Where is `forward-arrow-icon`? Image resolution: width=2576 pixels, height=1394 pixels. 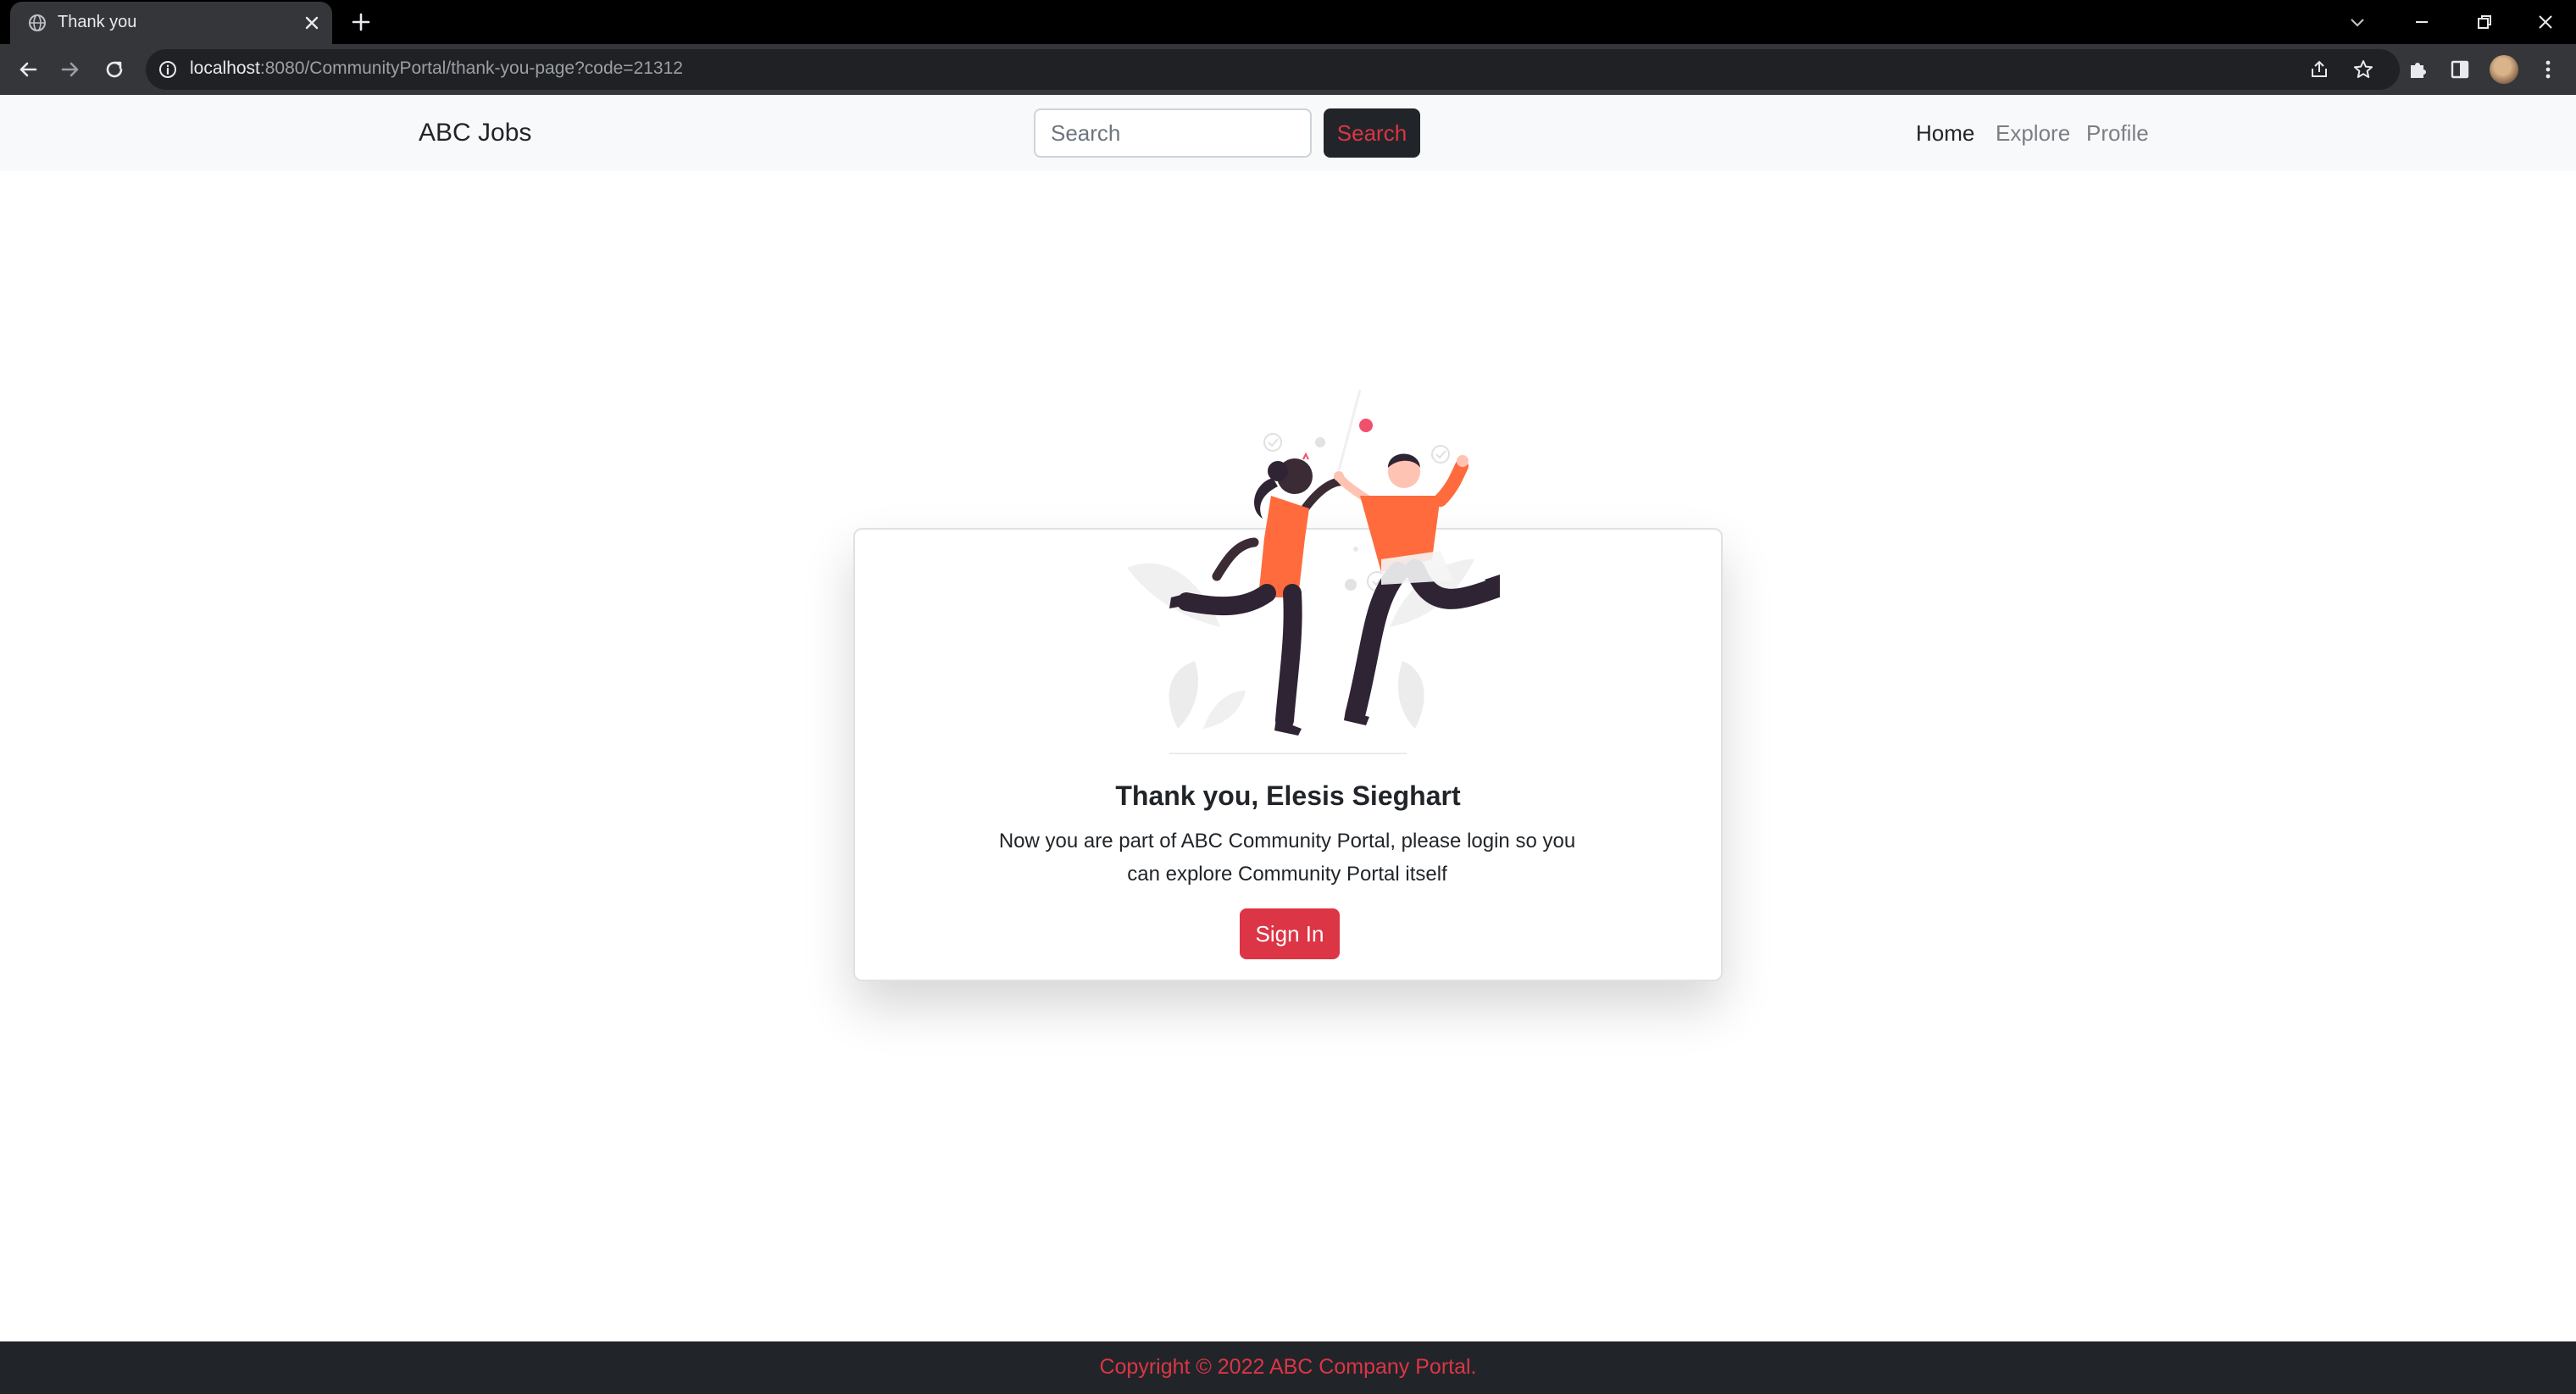 forward-arrow-icon is located at coordinates (70, 69).